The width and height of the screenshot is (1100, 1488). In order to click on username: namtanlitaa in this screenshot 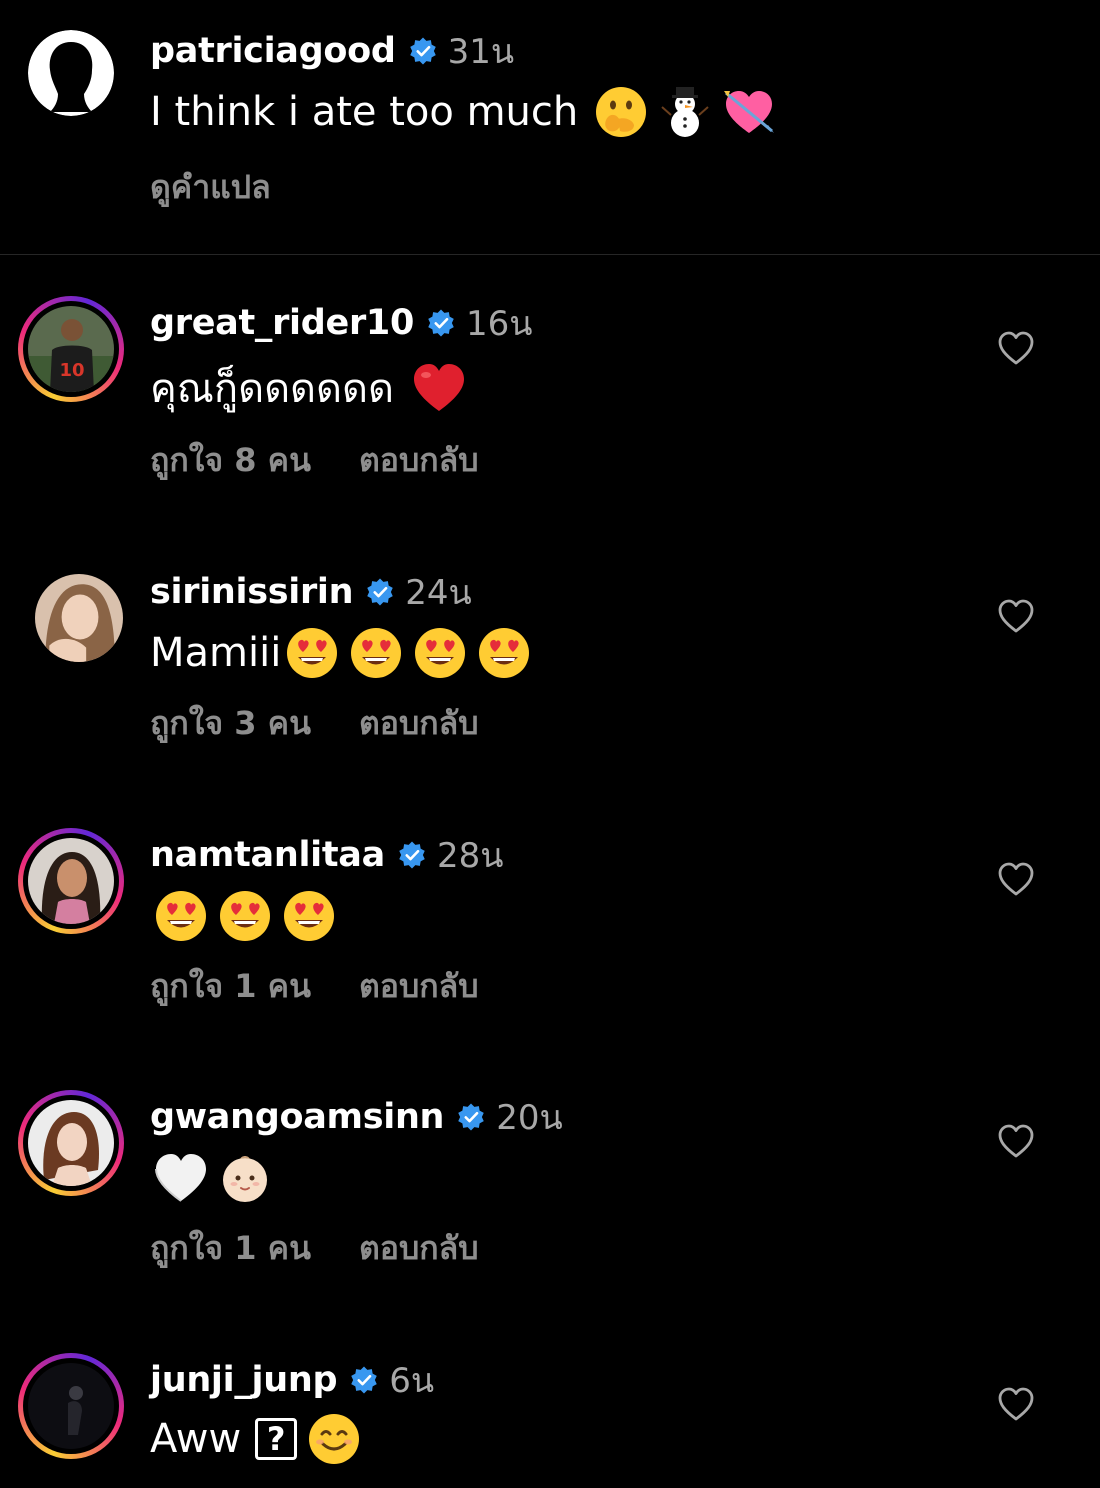, I will do `click(267, 855)`.